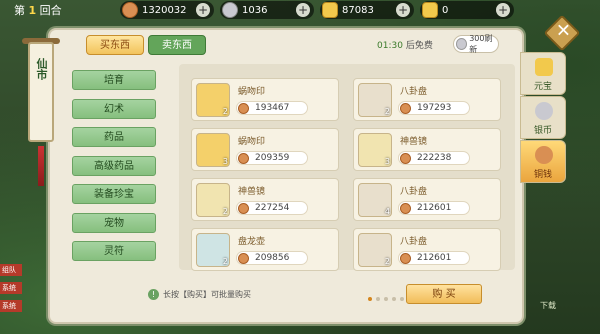  I want to click on tab-label: 银币, so click(542, 131).